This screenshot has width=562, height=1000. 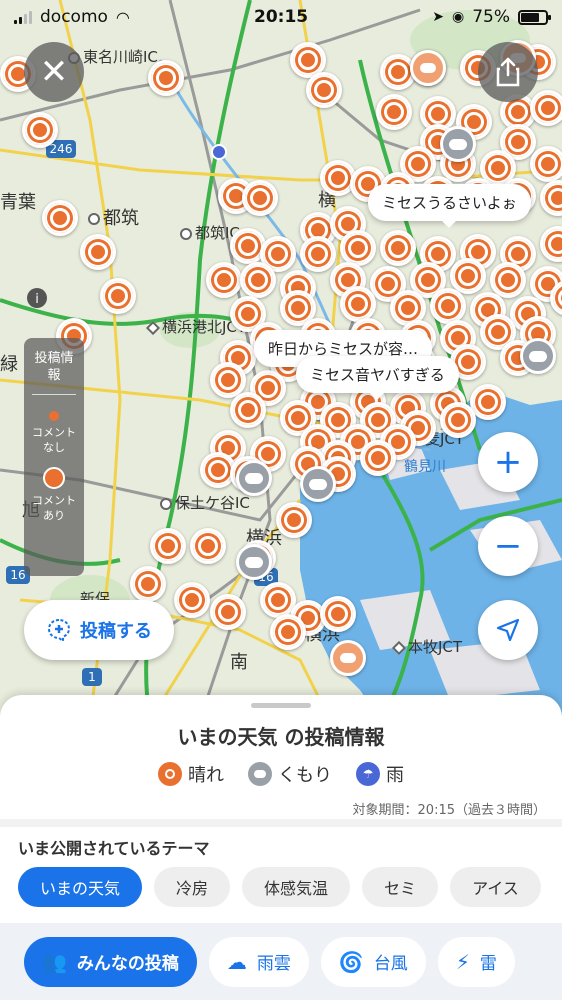 I want to click on close-button: ✕, so click(x=54, y=72).